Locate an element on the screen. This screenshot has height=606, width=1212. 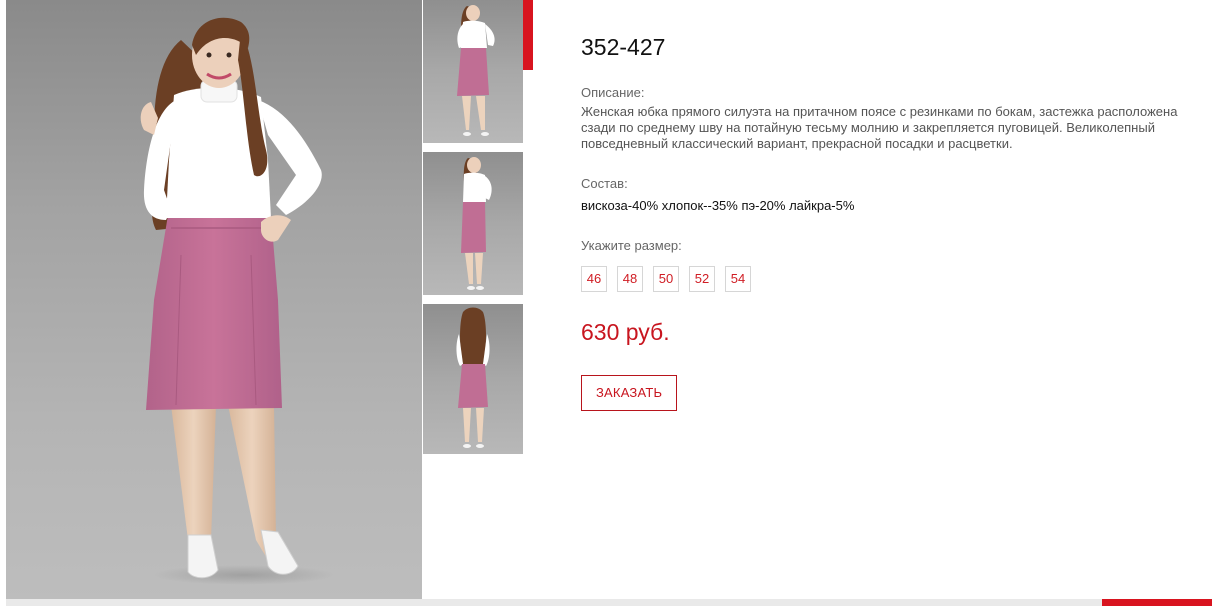
description-label: Описание: is located at coordinates (613, 92).